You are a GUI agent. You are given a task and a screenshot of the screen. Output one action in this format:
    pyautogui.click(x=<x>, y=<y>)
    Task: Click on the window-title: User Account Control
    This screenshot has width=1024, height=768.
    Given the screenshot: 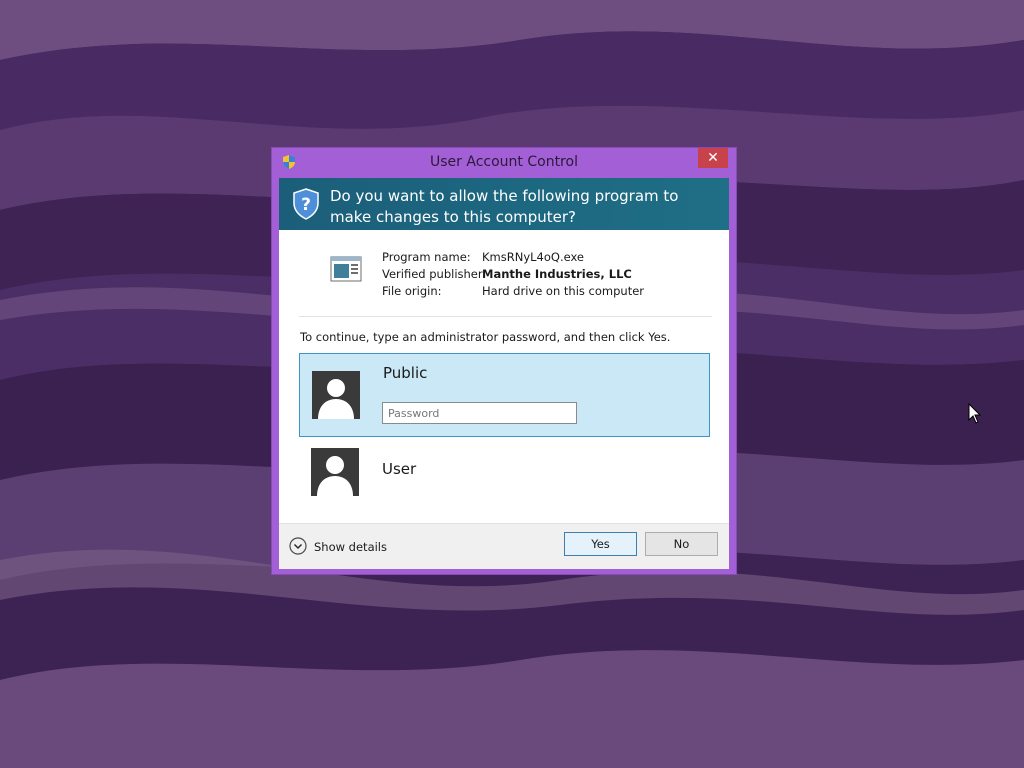 What is the action you would take?
    pyautogui.click(x=504, y=162)
    